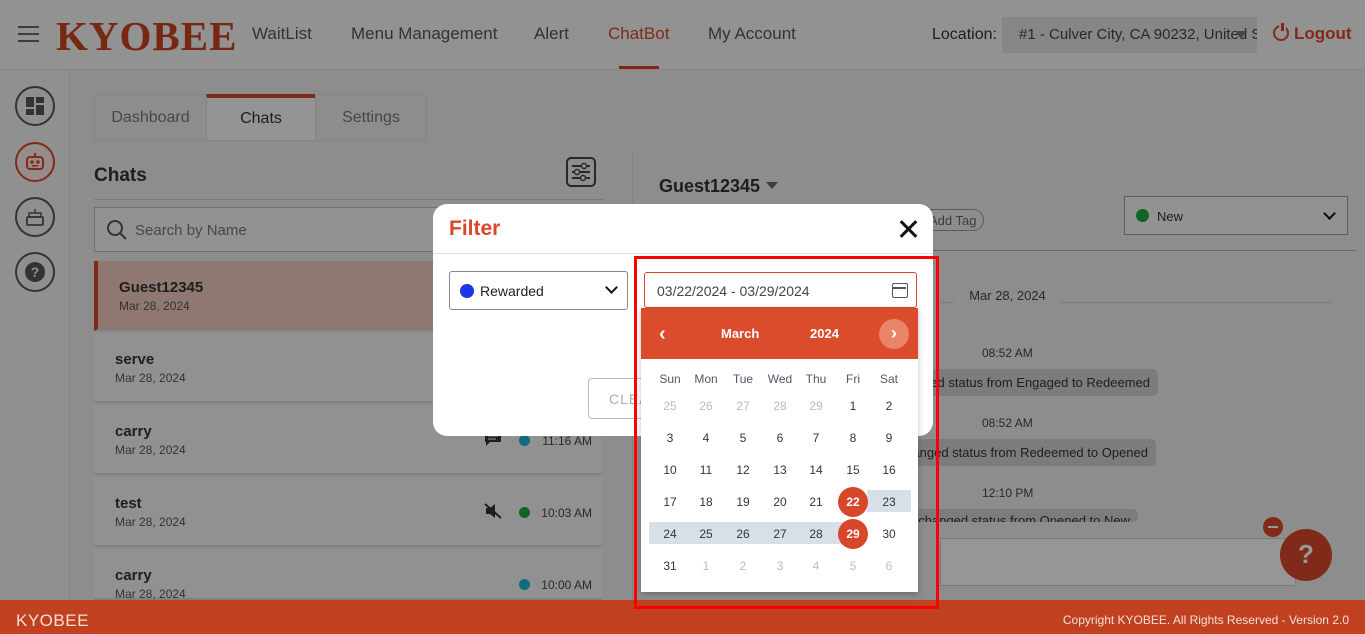 The image size is (1365, 634). I want to click on chevron-down-icon, so click(611, 287).